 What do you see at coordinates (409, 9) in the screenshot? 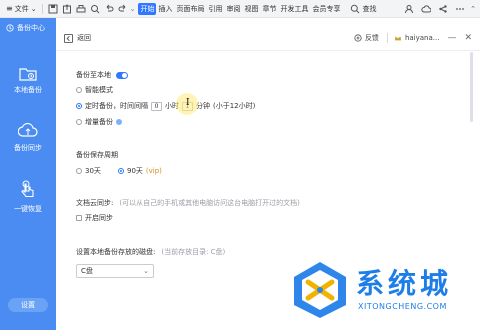
I see `user-icon` at bounding box center [409, 9].